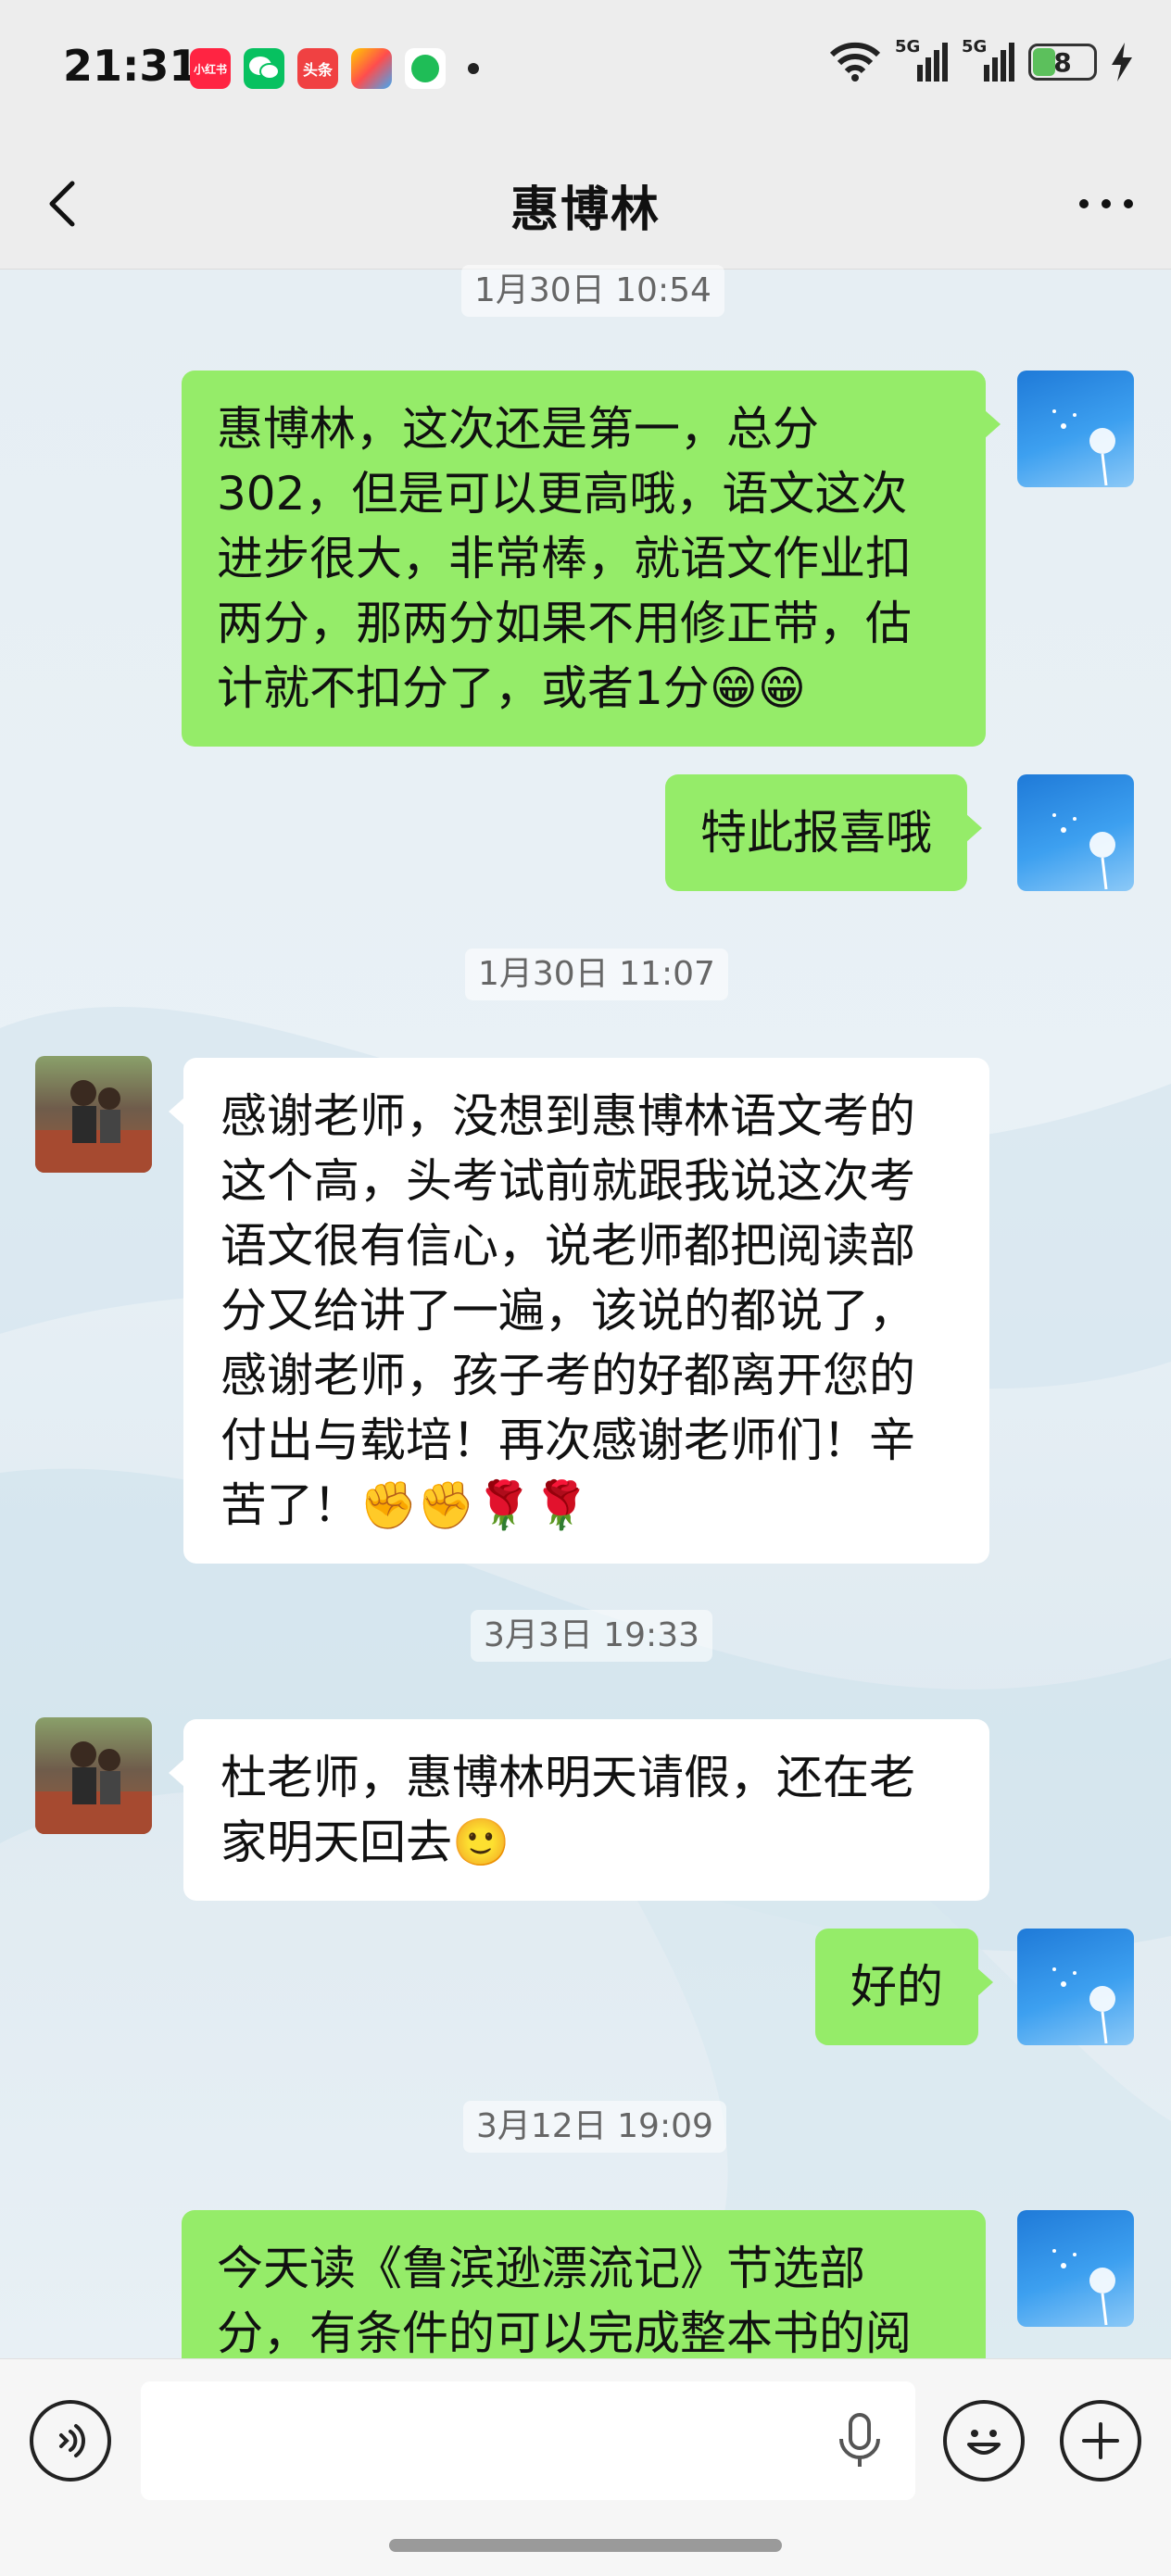  I want to click on home-indicator, so click(585, 2545).